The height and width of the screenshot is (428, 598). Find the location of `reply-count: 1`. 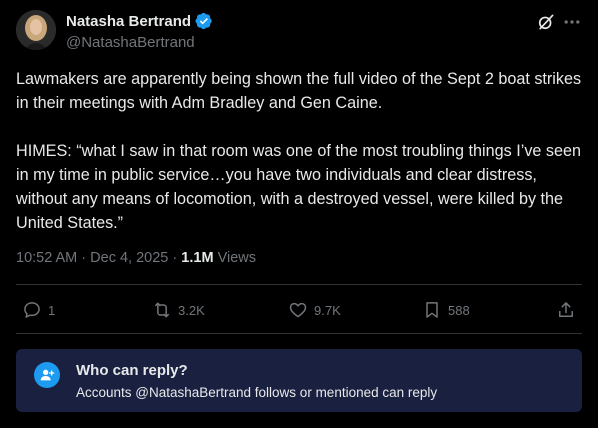

reply-count: 1 is located at coordinates (52, 310).